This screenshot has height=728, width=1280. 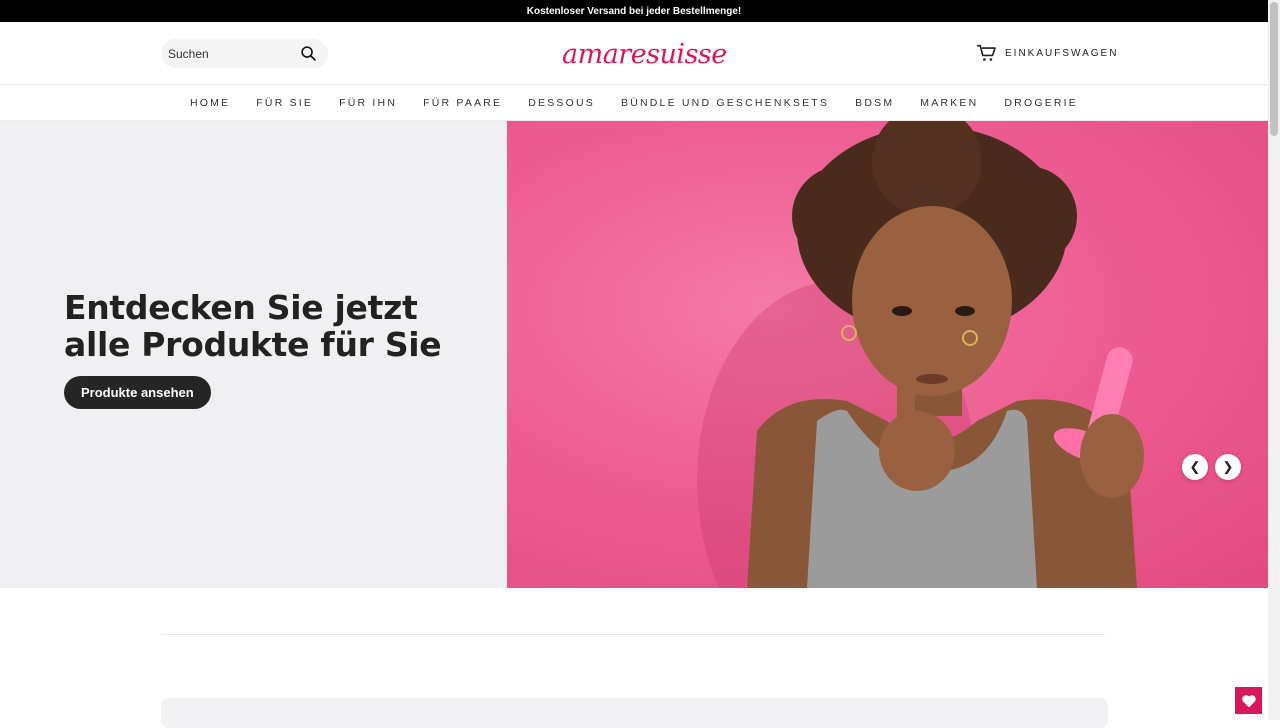 I want to click on nav-item-buendle: BÜNDLE UND GESCHENKSETS, so click(x=725, y=103).